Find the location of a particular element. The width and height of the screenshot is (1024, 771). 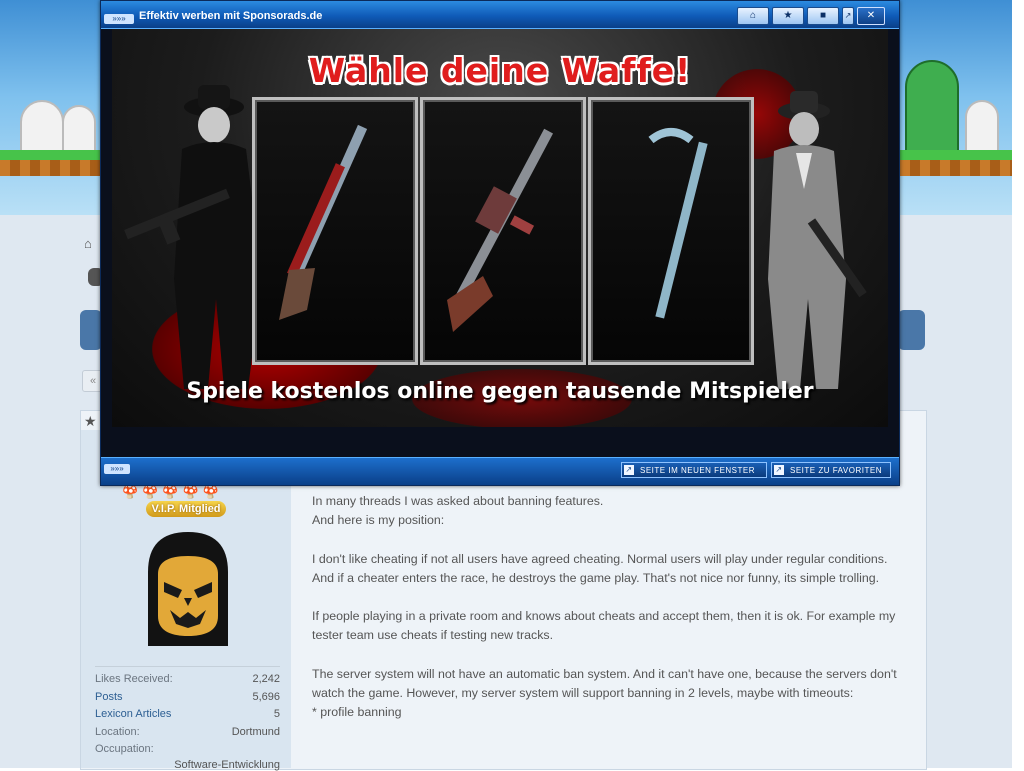

posts-link: Posts is located at coordinates (109, 698).